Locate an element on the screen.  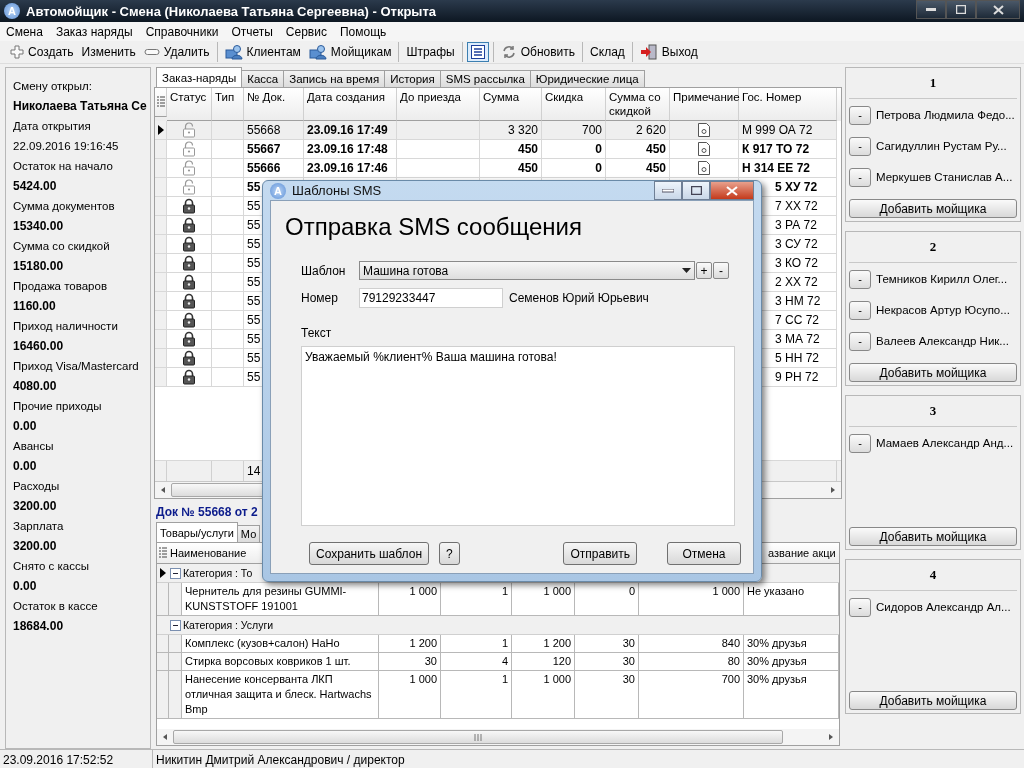
menu-item: Помощь is located at coordinates (363, 31).